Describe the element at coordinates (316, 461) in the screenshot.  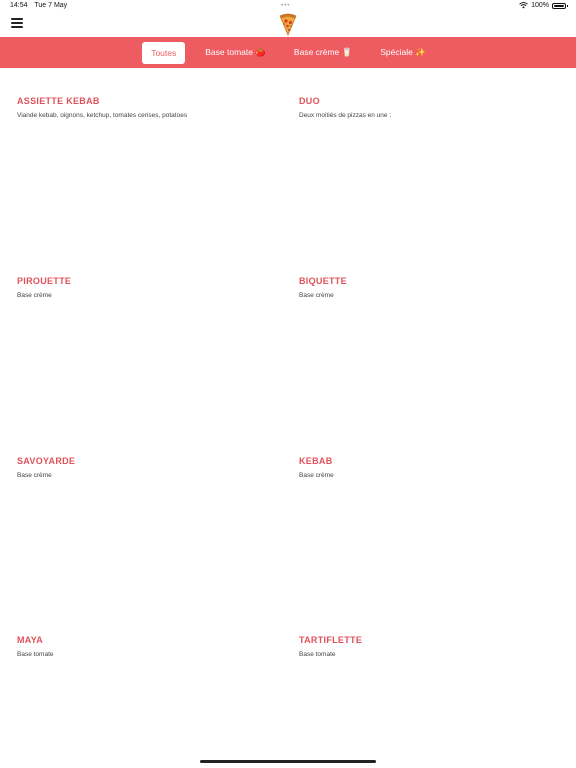
I see `pizza-name: KEBAB` at that location.